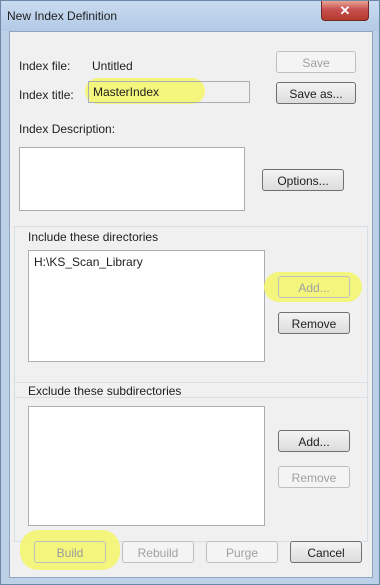  What do you see at coordinates (132, 179) in the screenshot?
I see `index-description-field` at bounding box center [132, 179].